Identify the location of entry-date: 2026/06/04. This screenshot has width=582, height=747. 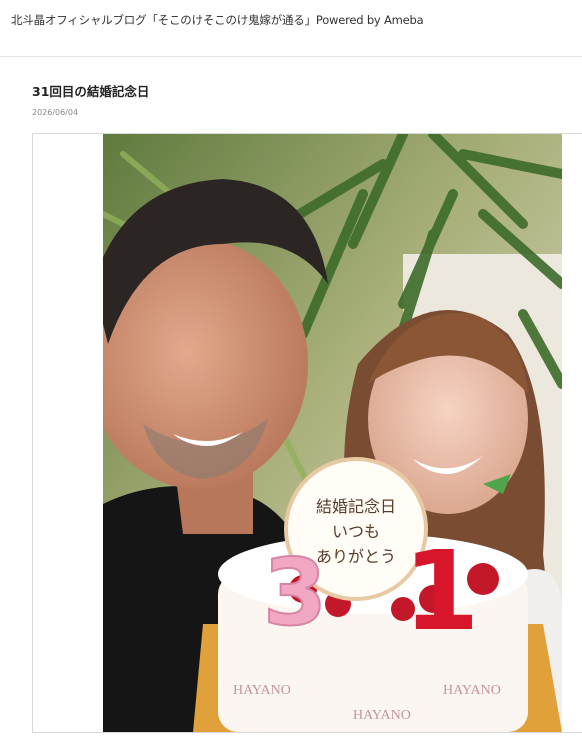
(55, 112).